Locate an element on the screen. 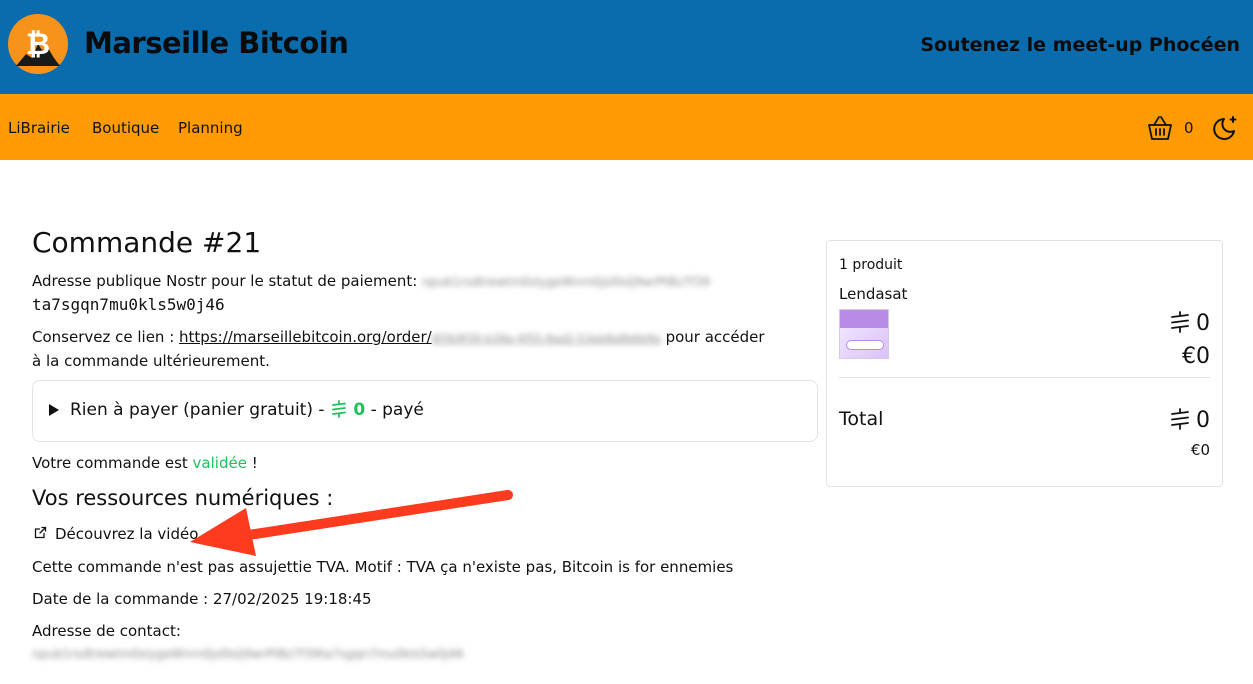 The width and height of the screenshot is (1253, 684). payment-status: - payé is located at coordinates (397, 410).